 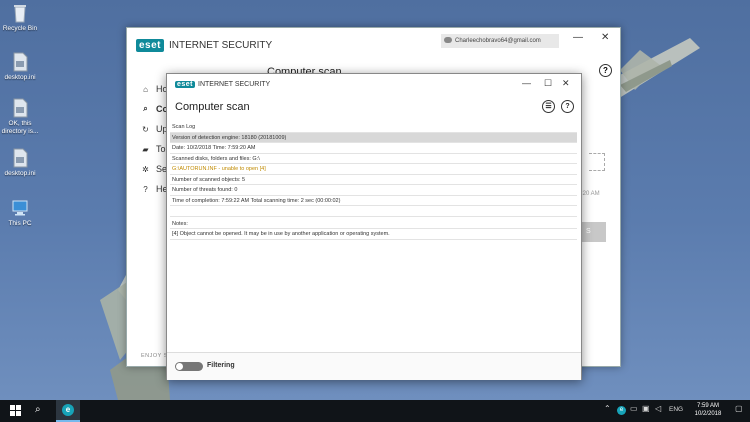 What do you see at coordinates (548, 83) in the screenshot?
I see `maximize-button: ☐` at bounding box center [548, 83].